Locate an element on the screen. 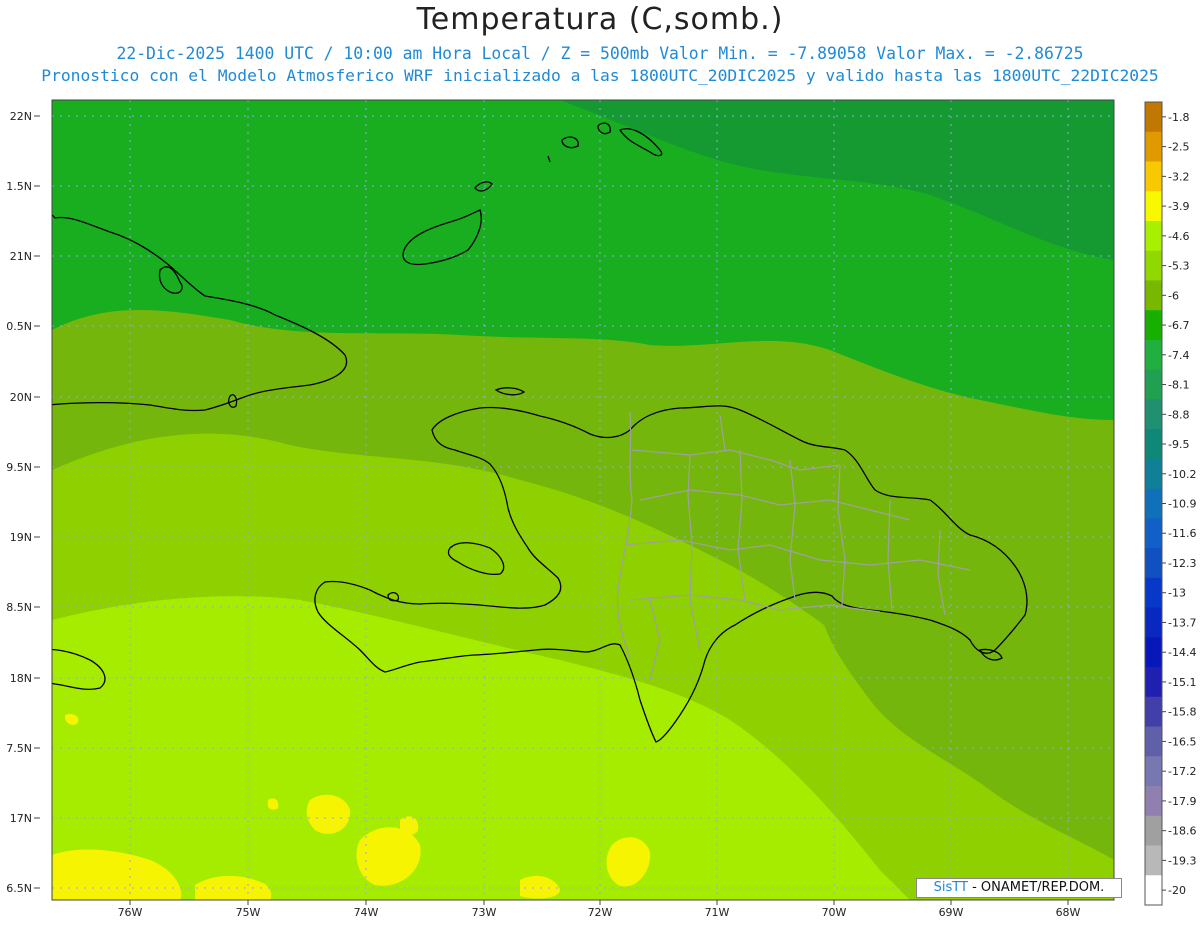 The height and width of the screenshot is (927, 1200). colorbar-label: -18.6 is located at coordinates (1182, 831).